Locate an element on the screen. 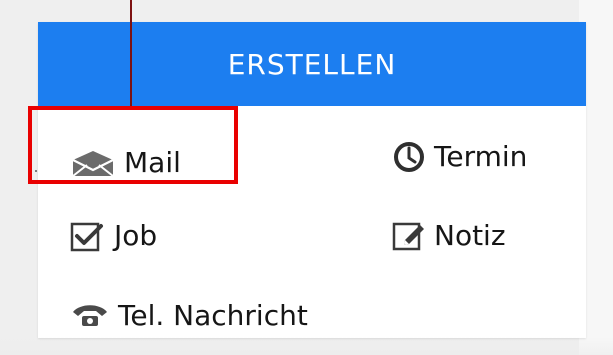  menu-item-termin: Termin is located at coordinates (459, 157).